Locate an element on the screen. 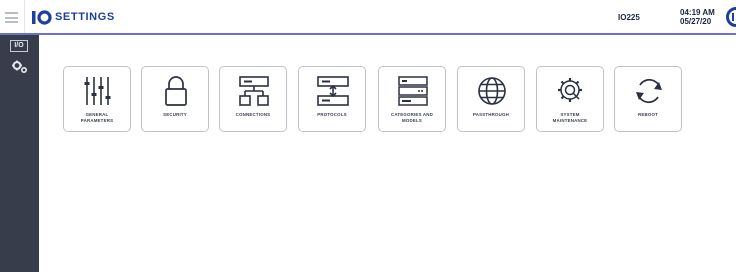  divider is located at coordinates (24, 16).